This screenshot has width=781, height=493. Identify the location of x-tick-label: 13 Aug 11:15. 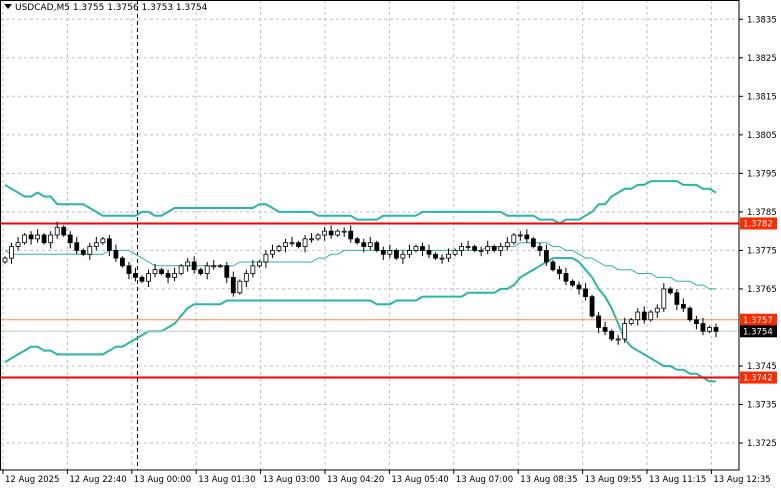
(677, 480).